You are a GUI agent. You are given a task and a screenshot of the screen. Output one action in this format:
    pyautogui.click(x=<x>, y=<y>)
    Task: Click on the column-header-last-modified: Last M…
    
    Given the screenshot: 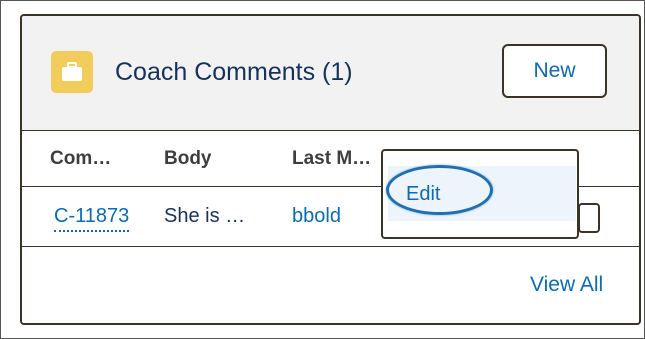 What is the action you would take?
    pyautogui.click(x=331, y=159)
    